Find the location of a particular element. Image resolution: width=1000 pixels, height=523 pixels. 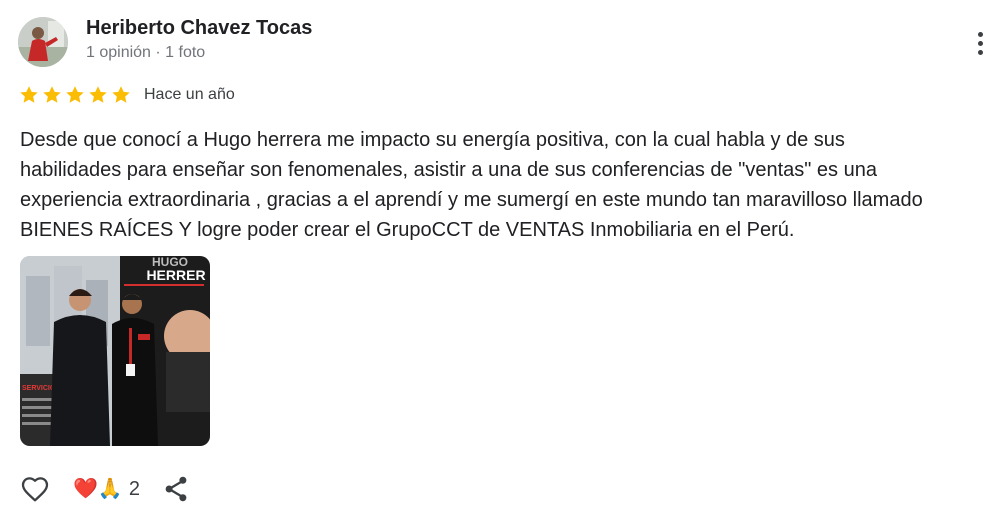

like-button is located at coordinates (35, 489).